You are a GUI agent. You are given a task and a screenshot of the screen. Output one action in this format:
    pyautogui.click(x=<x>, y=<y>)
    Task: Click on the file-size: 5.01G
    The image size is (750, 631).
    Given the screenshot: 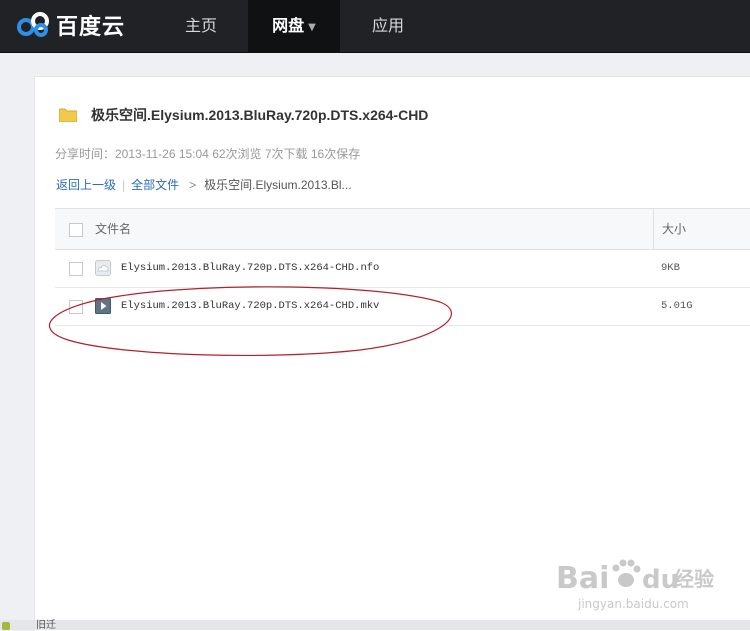 What is the action you would take?
    pyautogui.click(x=677, y=306)
    